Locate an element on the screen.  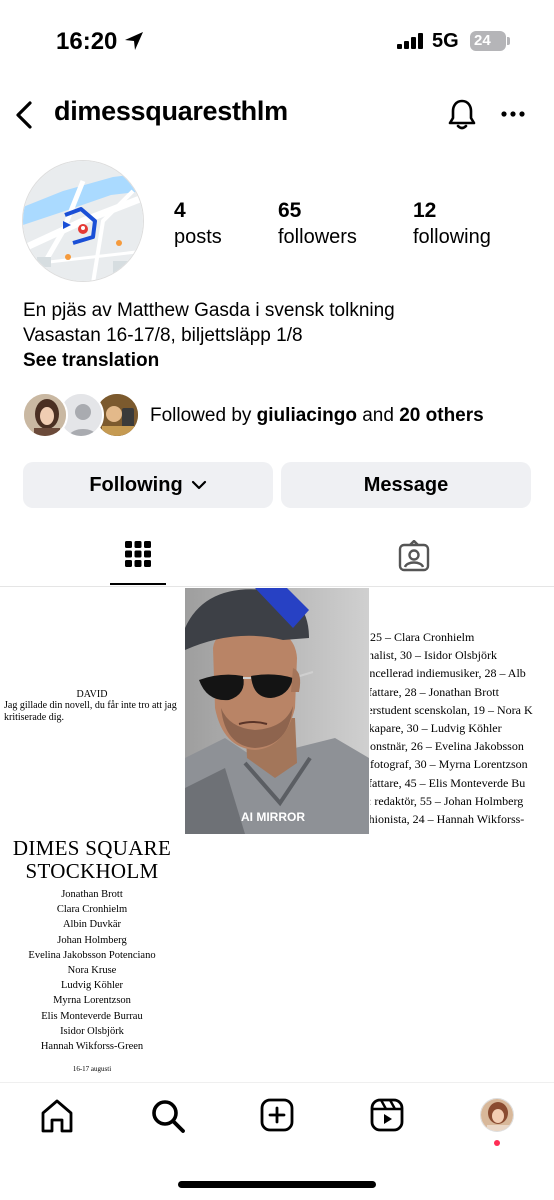
profile-avatar is located at coordinates (83, 221).